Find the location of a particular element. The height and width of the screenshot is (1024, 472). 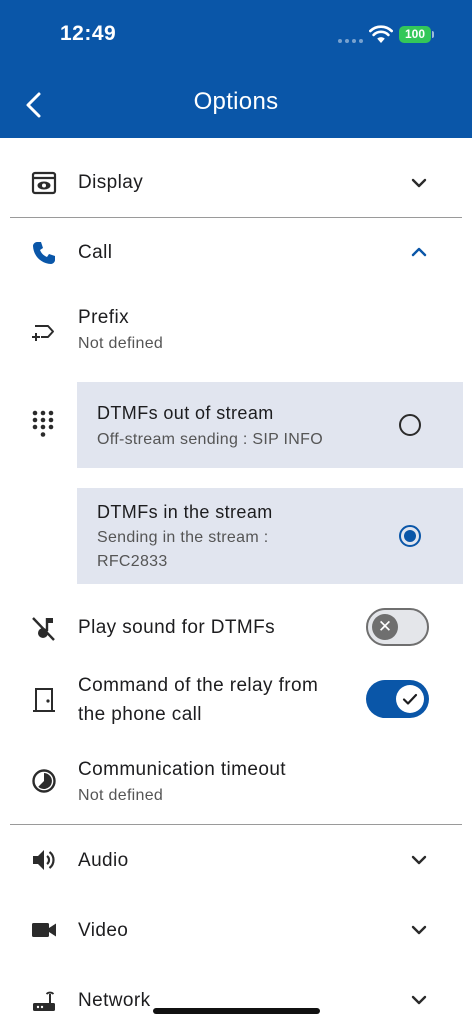

relay-label-line1: Command of the relay from is located at coordinates (198, 685).